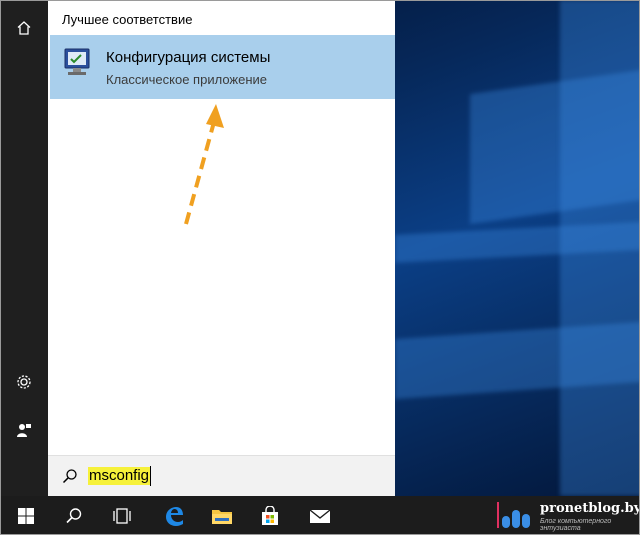 The width and height of the screenshot is (640, 535). I want to click on task-view-icon, so click(122, 515).